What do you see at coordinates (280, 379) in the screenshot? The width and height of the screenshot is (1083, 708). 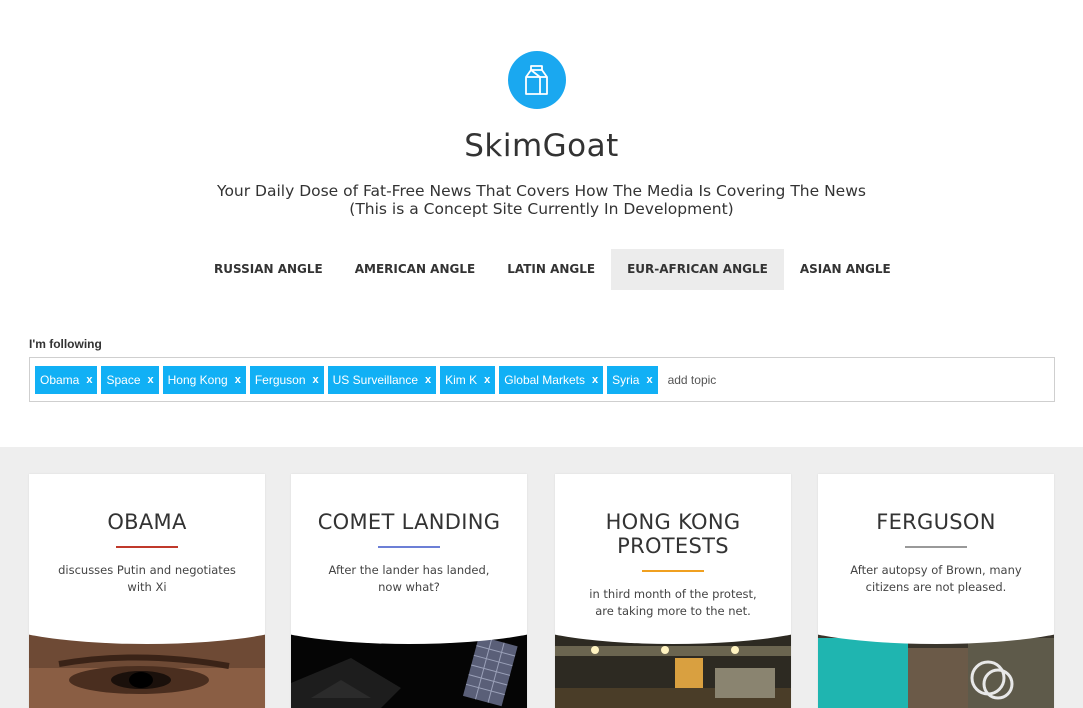 I see `topic-tag-label: Ferguson` at bounding box center [280, 379].